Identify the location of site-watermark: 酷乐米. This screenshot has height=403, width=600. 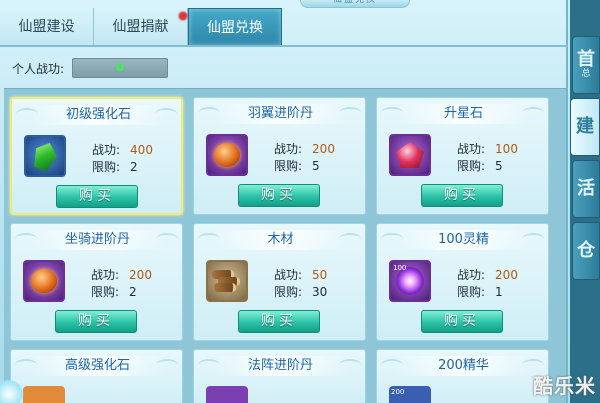
(564, 386).